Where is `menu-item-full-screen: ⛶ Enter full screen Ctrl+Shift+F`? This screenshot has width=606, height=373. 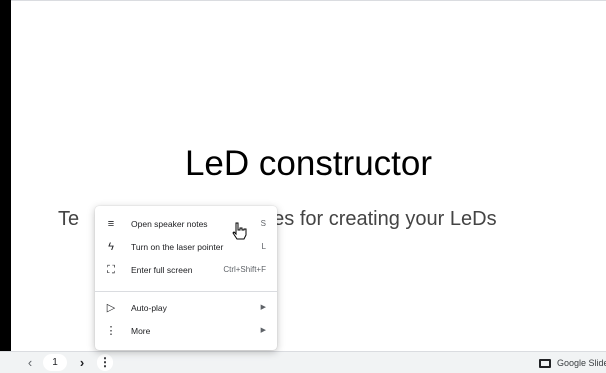
menu-item-full-screen: ⛶ Enter full screen Ctrl+Shift+F is located at coordinates (186, 270).